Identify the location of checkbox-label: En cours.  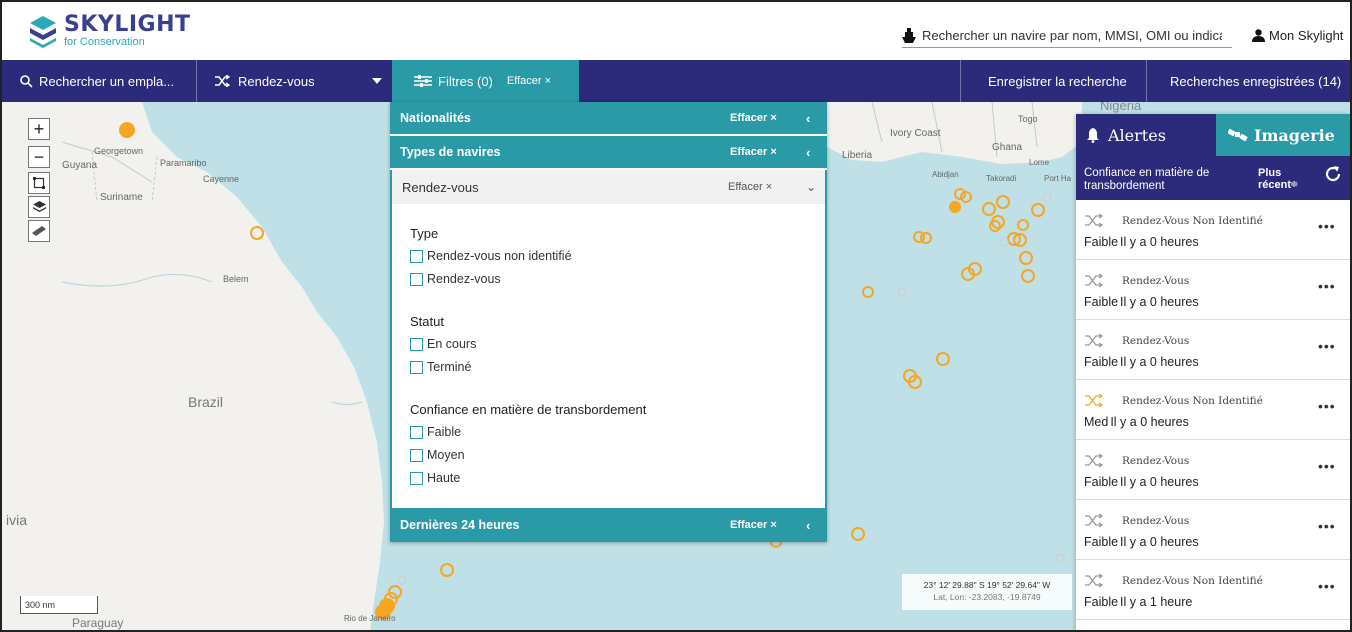
(452, 344).